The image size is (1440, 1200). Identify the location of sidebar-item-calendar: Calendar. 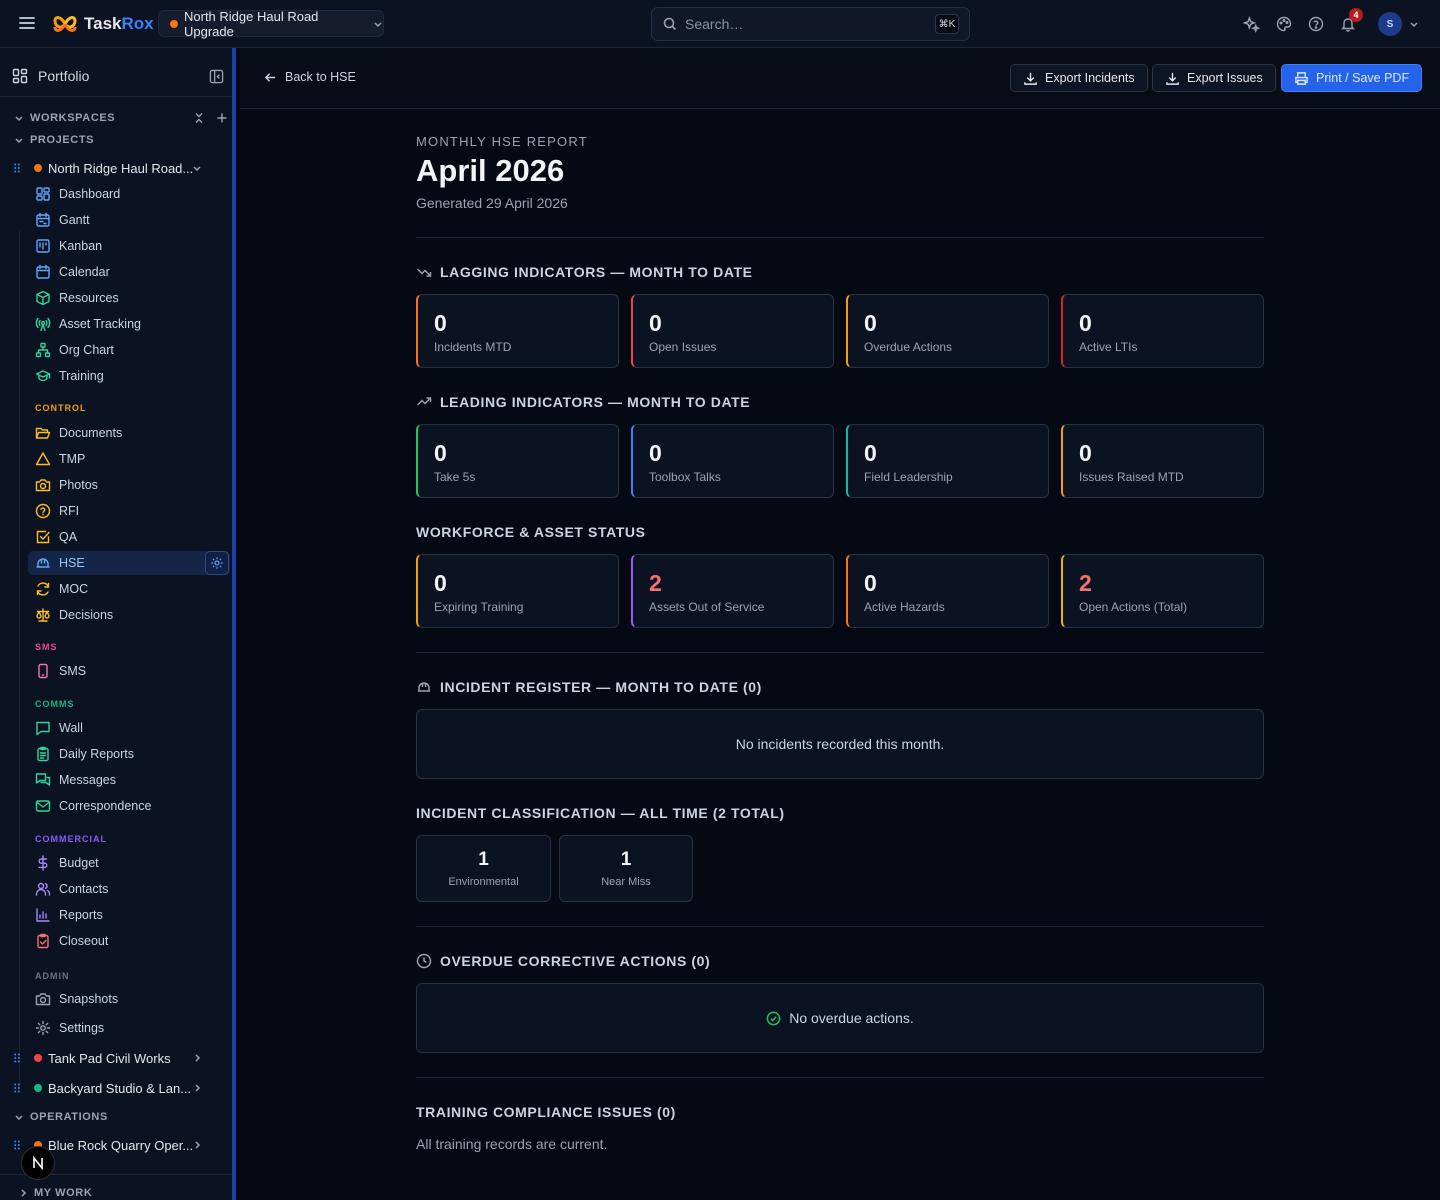
(129, 272).